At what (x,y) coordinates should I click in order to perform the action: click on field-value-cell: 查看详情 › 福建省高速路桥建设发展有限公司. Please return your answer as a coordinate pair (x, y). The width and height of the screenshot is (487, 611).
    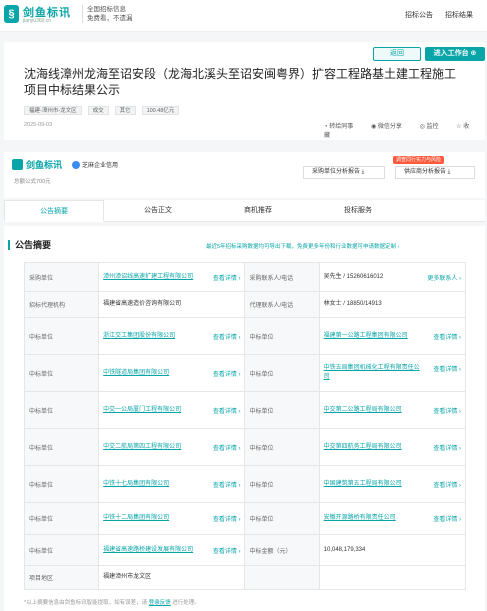
    Looking at the image, I should click on (172, 550).